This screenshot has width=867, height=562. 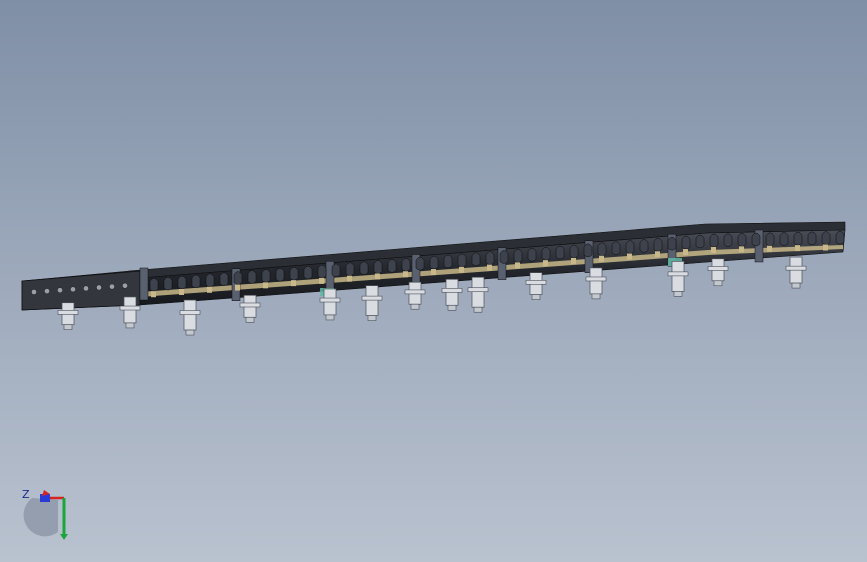 I want to click on conveyor-end-block, so click(x=81, y=290).